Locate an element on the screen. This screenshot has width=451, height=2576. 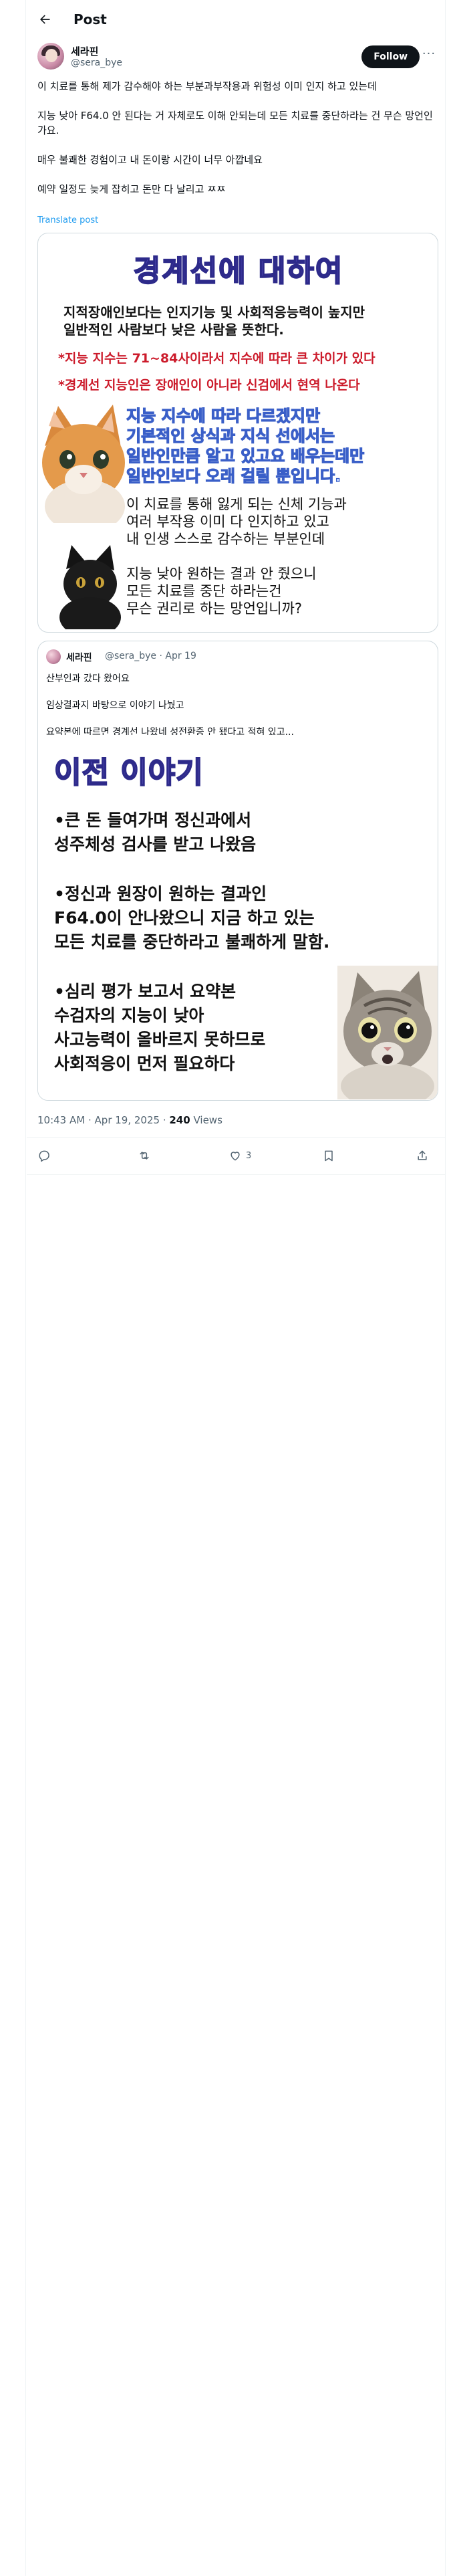
bookmark-button is located at coordinates (328, 1155).